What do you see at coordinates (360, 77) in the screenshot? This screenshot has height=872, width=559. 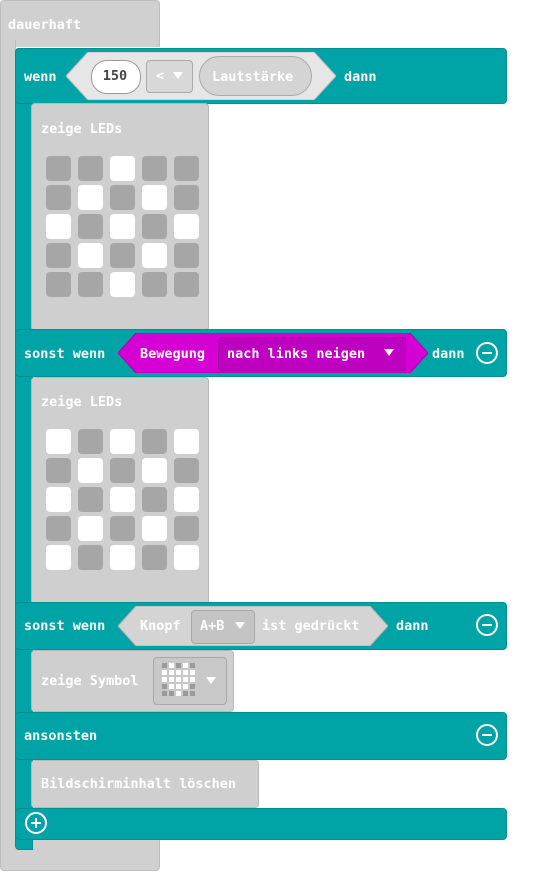 I see `if-then-label: dann` at bounding box center [360, 77].